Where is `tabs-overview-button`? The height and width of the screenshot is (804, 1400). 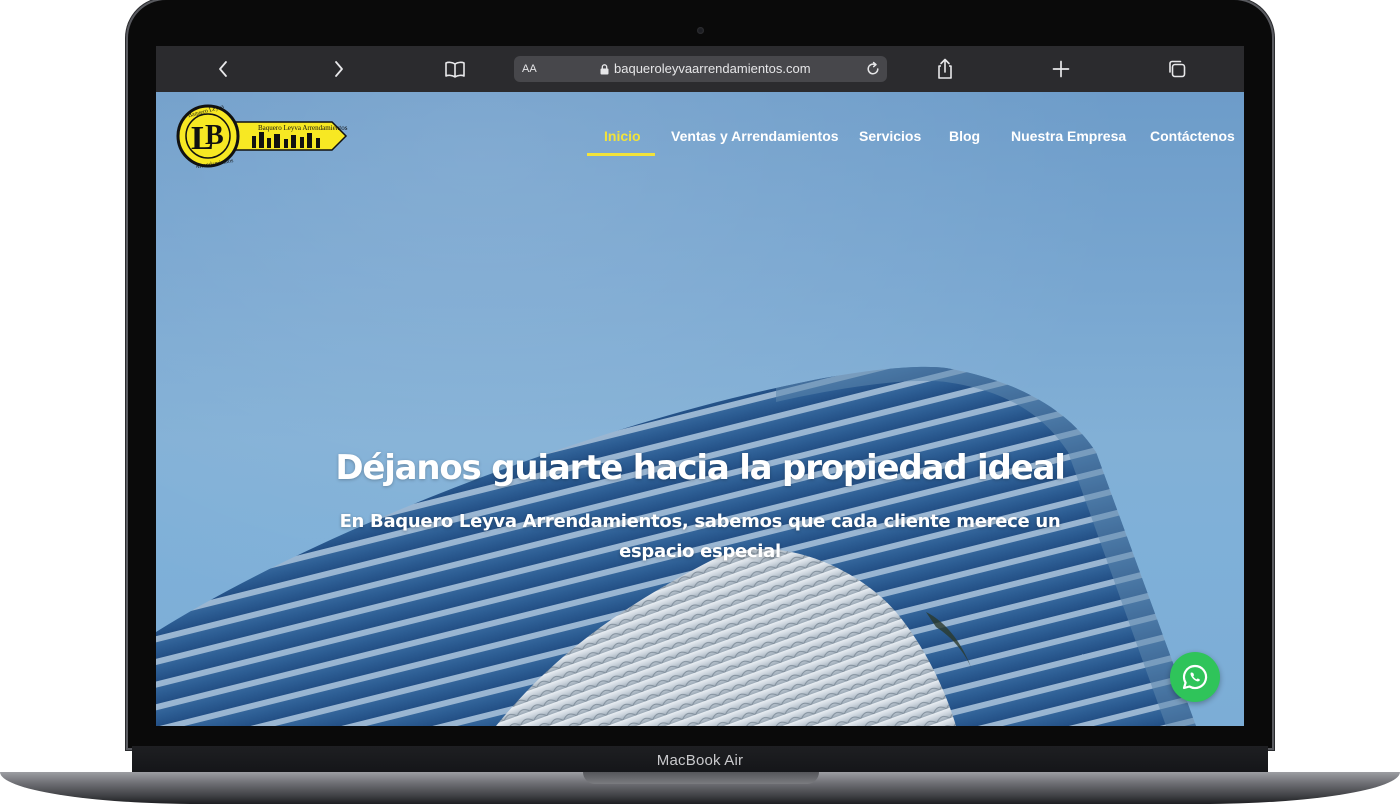 tabs-overview-button is located at coordinates (1177, 69).